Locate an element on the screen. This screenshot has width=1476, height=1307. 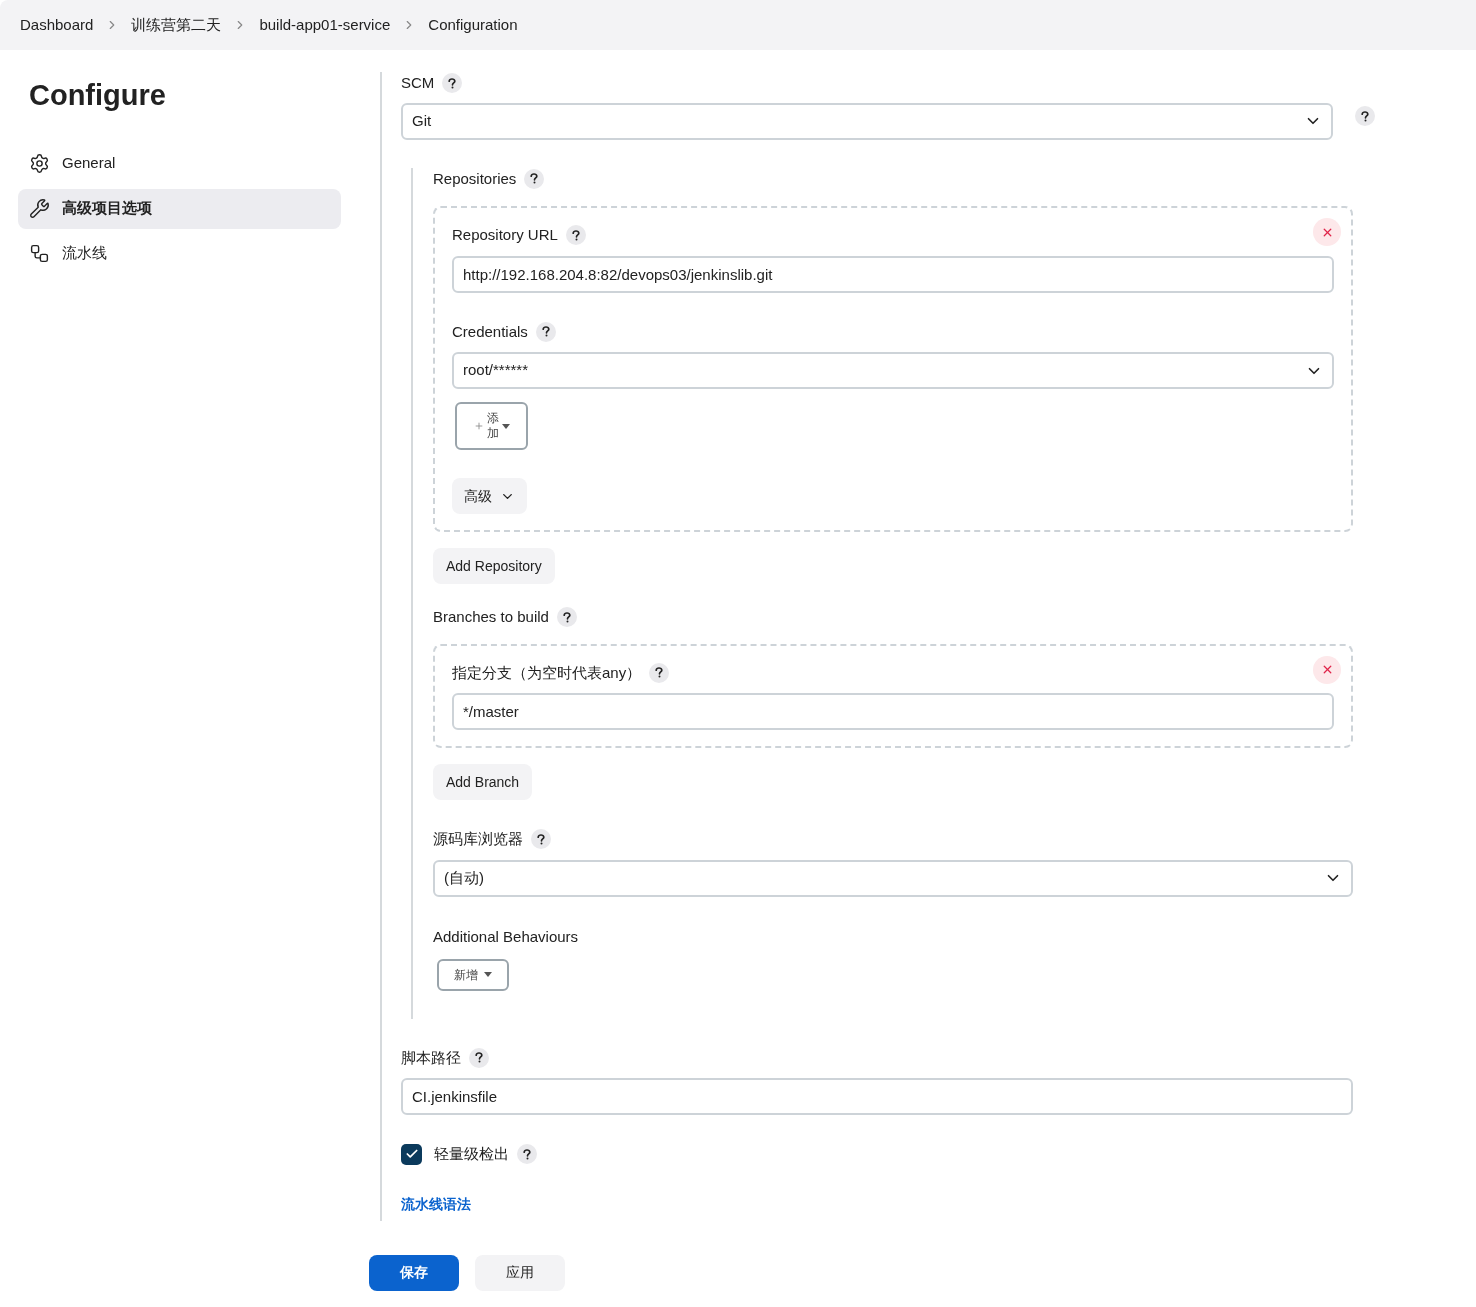
add-branch-button: Add Branch is located at coordinates (483, 782).